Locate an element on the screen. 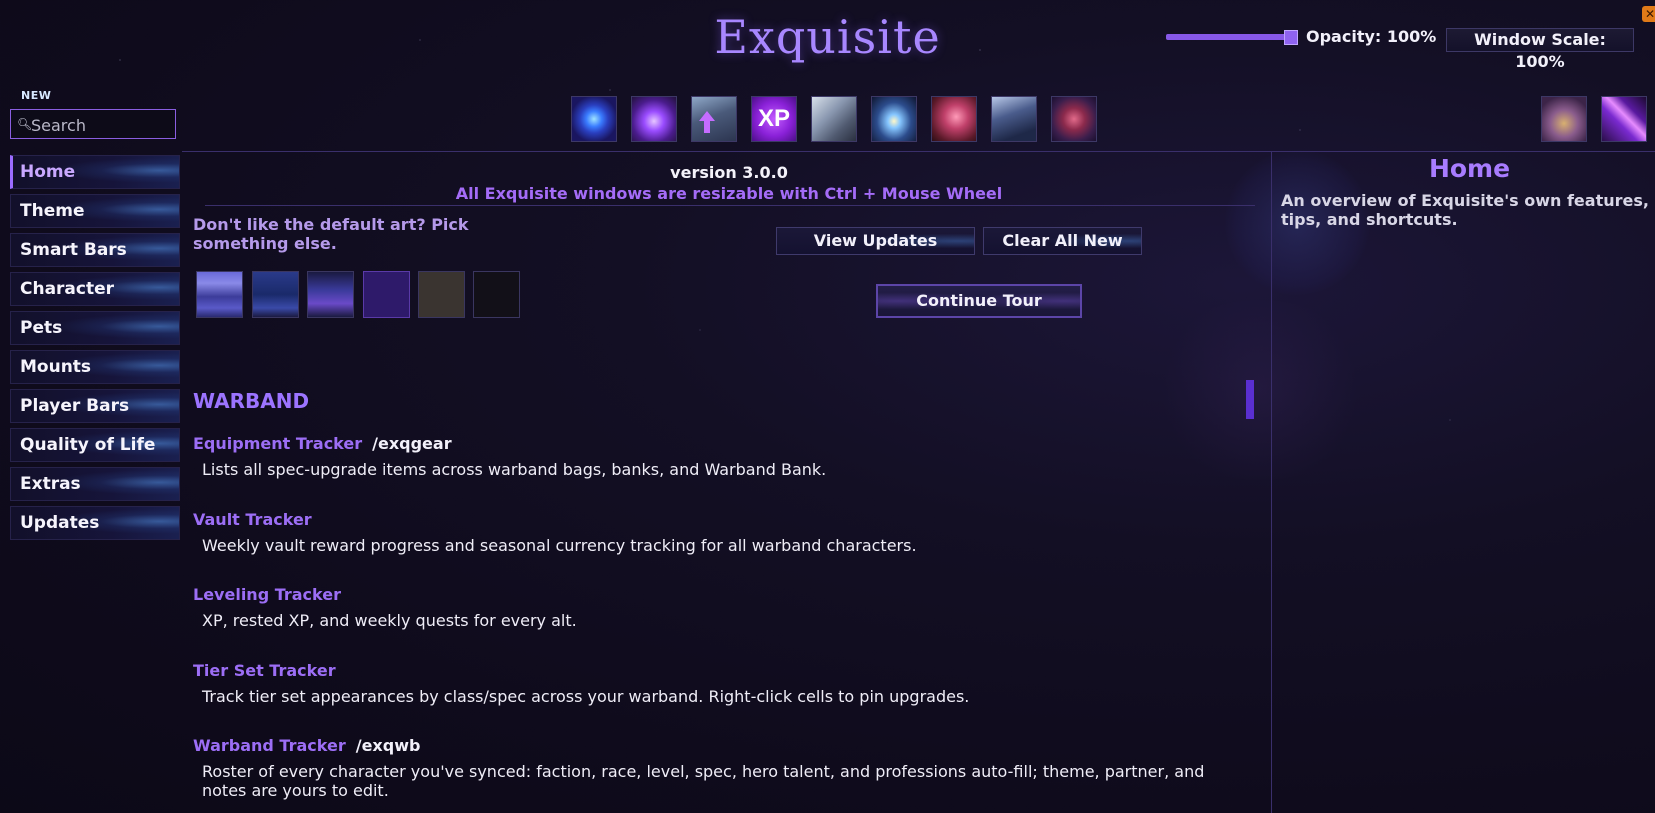  sidebar-item-label: Pets is located at coordinates (41, 328).